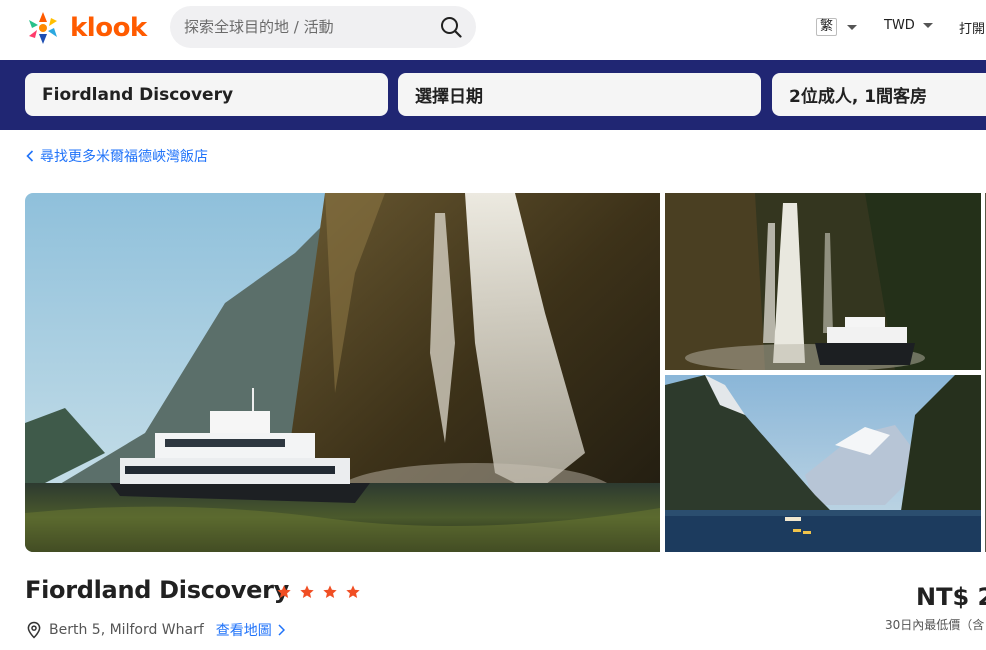 The image size is (986, 650). I want to click on price: NT$ 2, so click(951, 597).